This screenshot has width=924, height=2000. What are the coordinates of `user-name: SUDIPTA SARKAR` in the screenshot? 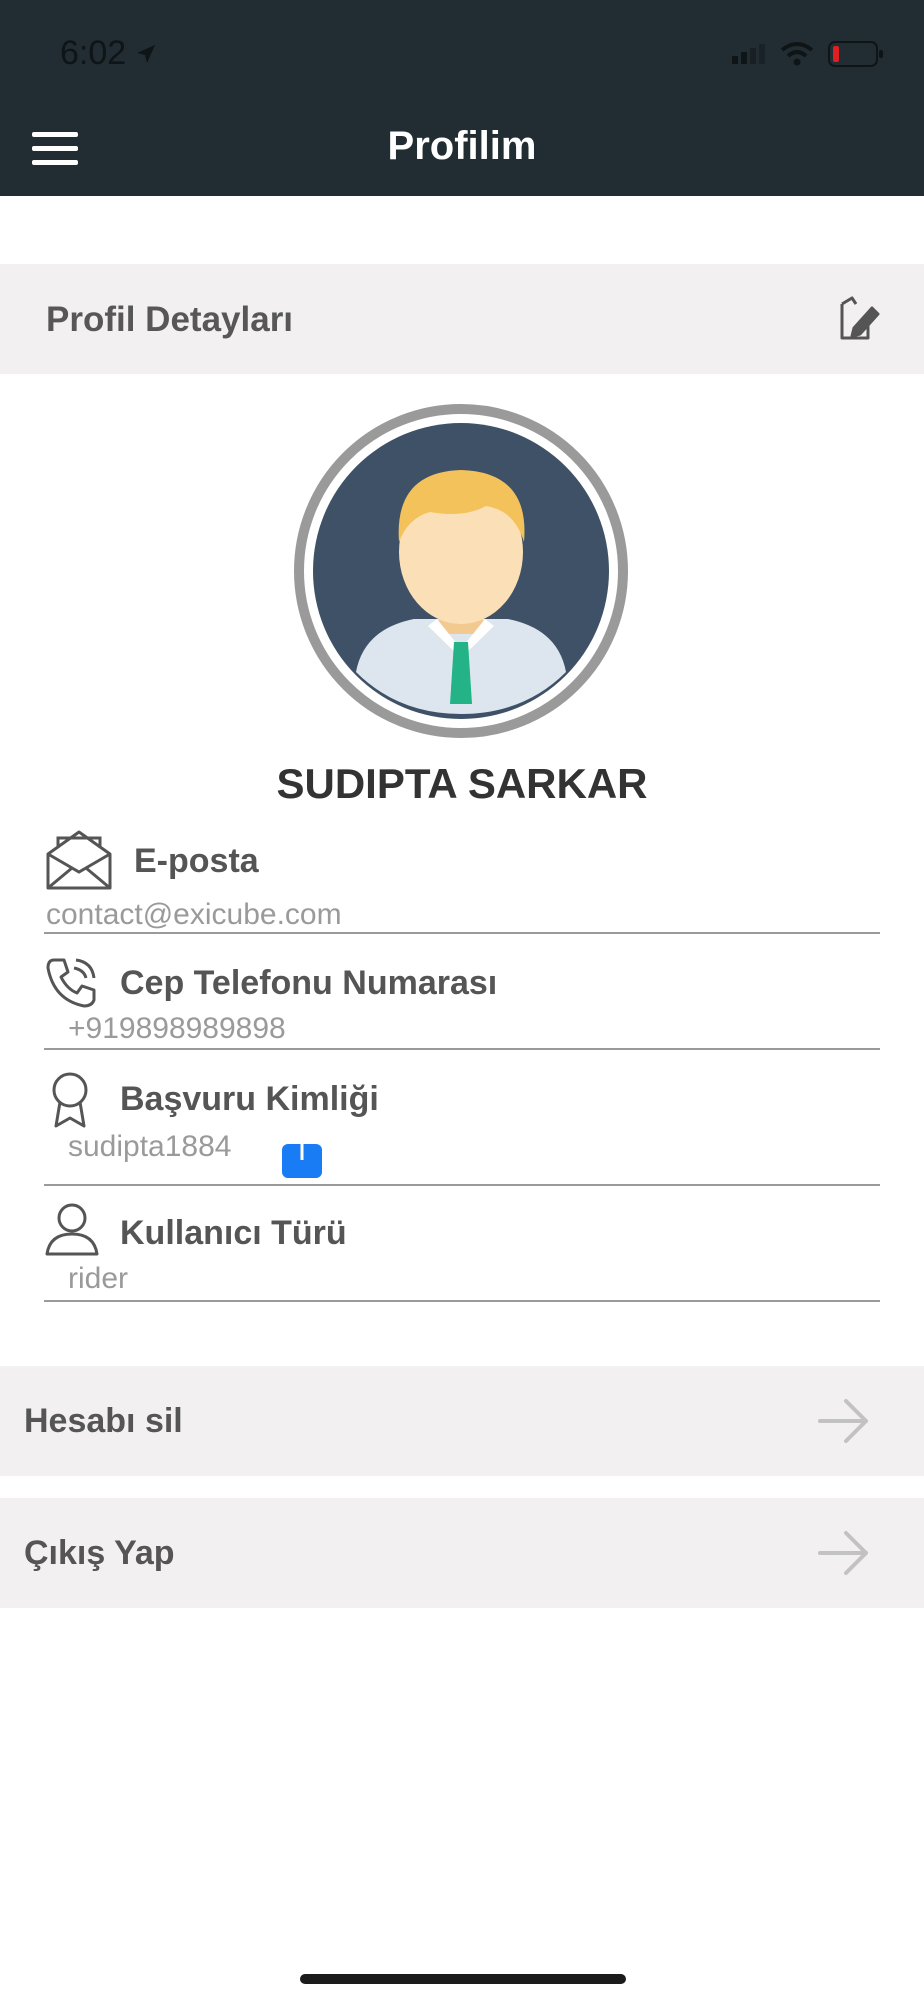 It's located at (462, 783).